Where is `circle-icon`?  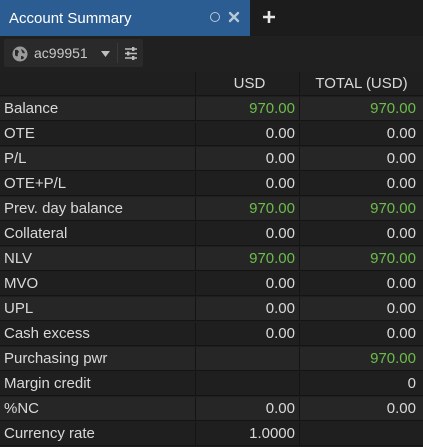 circle-icon is located at coordinates (215, 17).